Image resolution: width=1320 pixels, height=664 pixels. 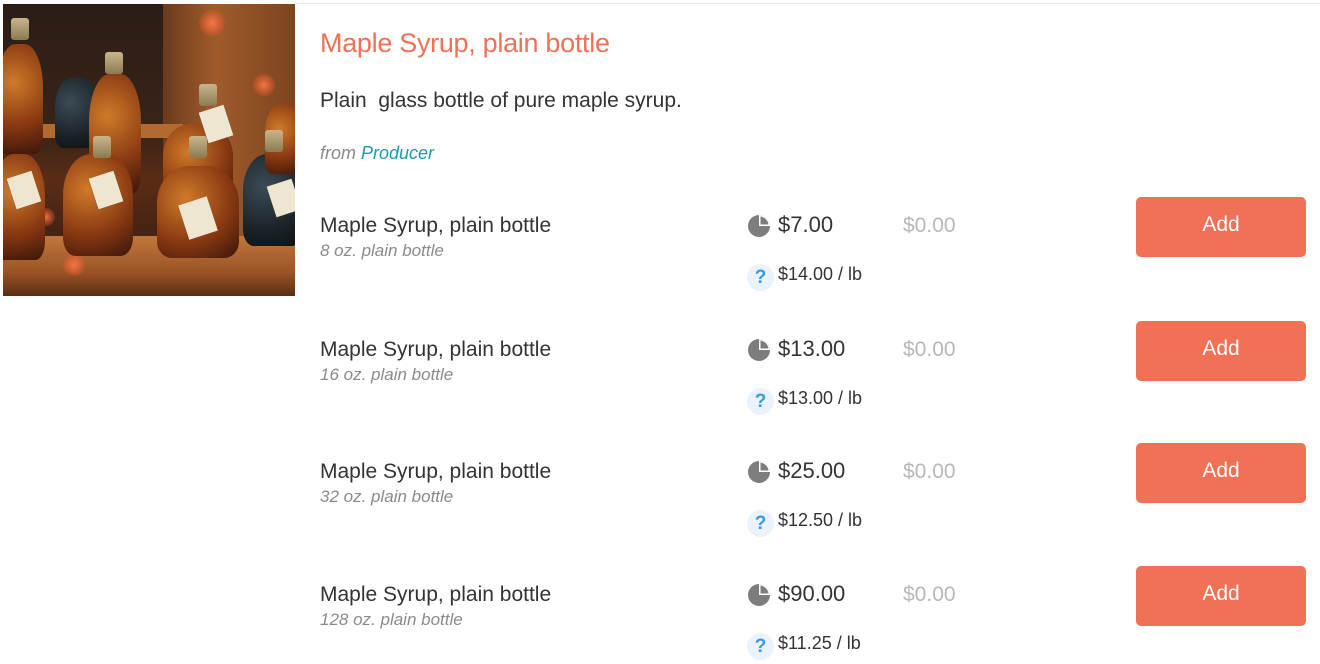 I want to click on variant-size: 32 oz. plain bottle, so click(x=387, y=496).